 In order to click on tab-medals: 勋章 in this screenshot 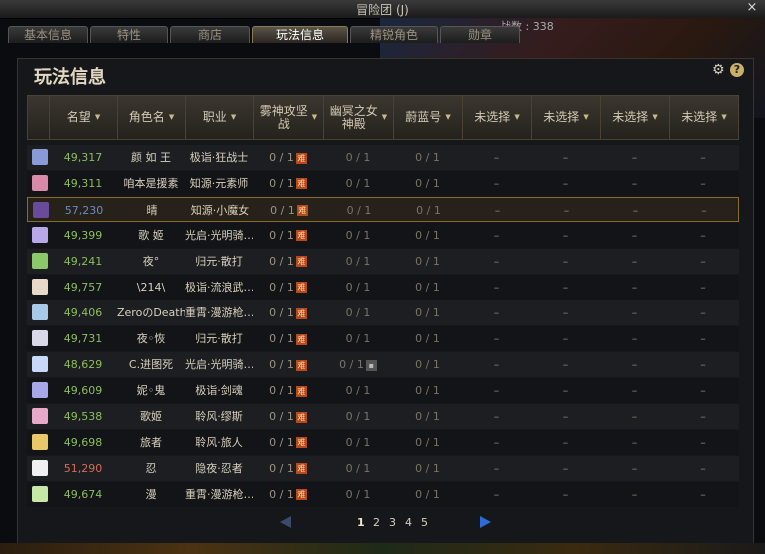, I will do `click(480, 34)`.